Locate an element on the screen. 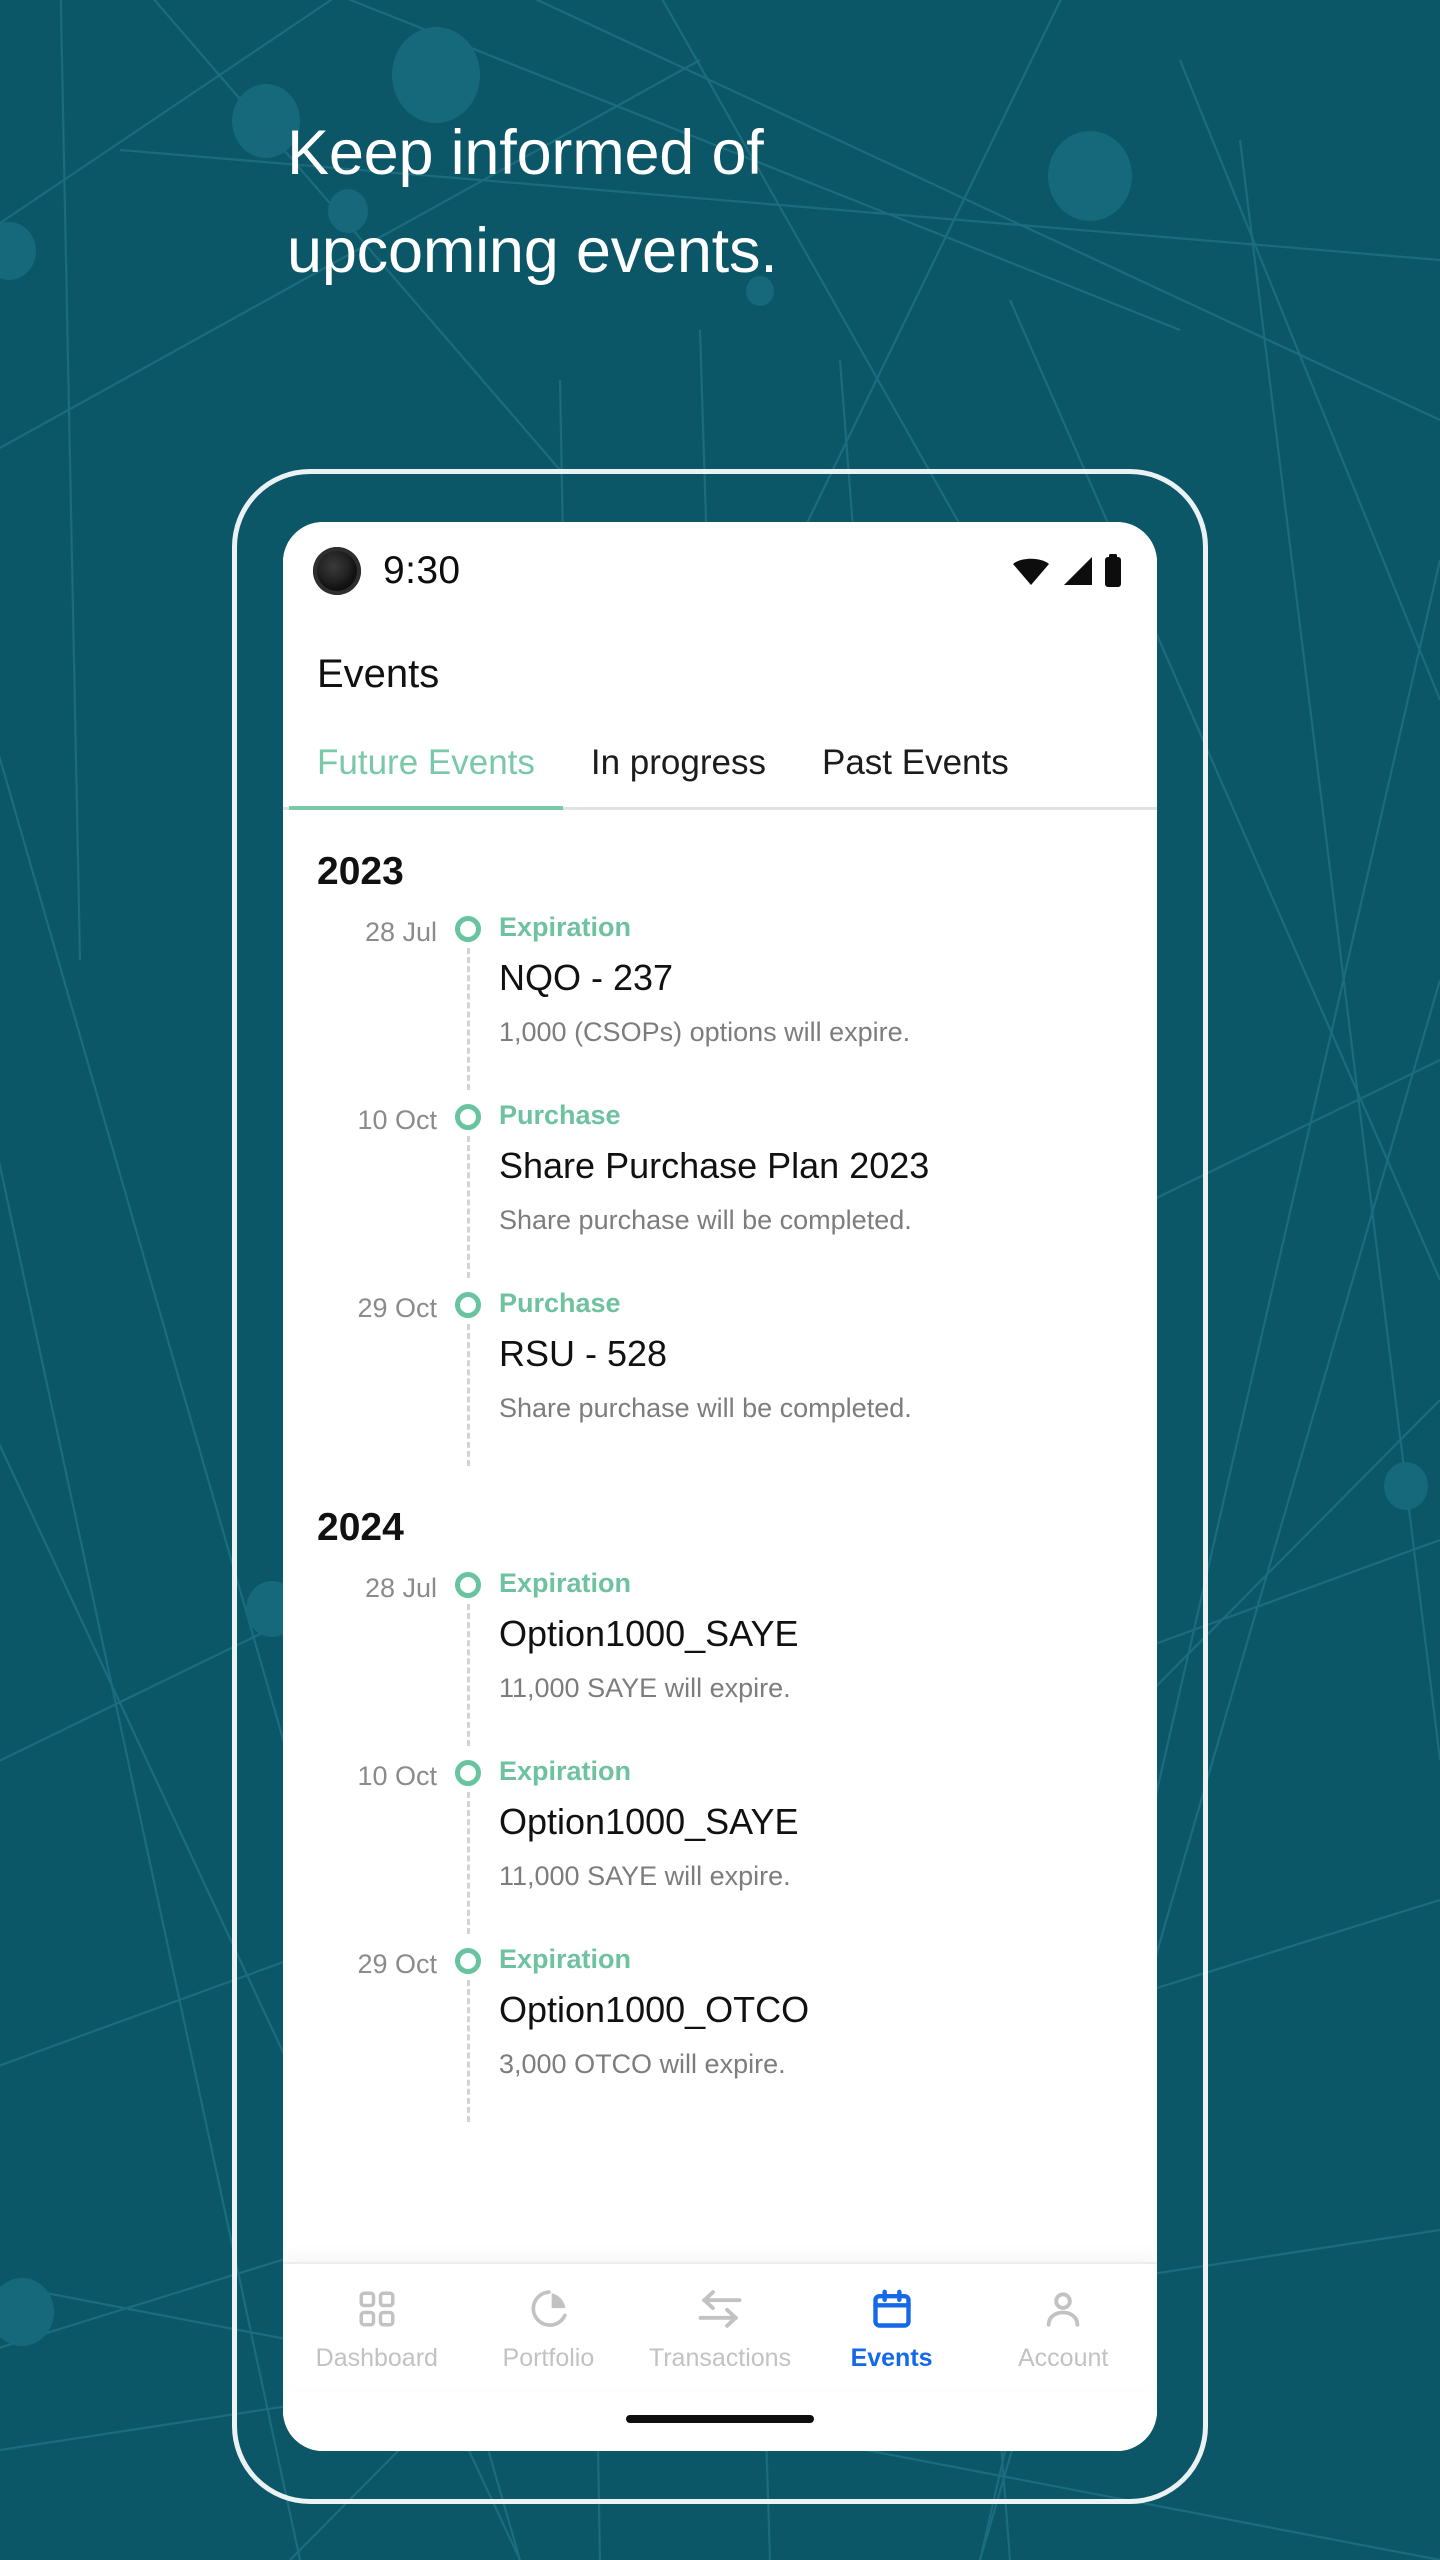  nav-item-dashboard: Dashboard is located at coordinates (377, 2329).